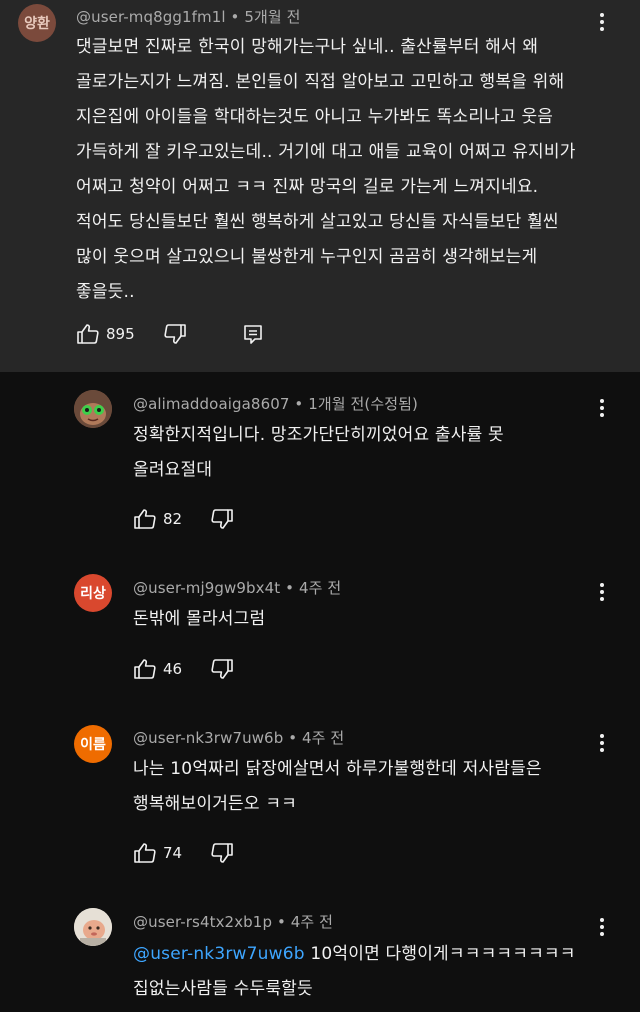 The image size is (640, 1012). I want to click on avatar-initials: 리상, so click(93, 594).